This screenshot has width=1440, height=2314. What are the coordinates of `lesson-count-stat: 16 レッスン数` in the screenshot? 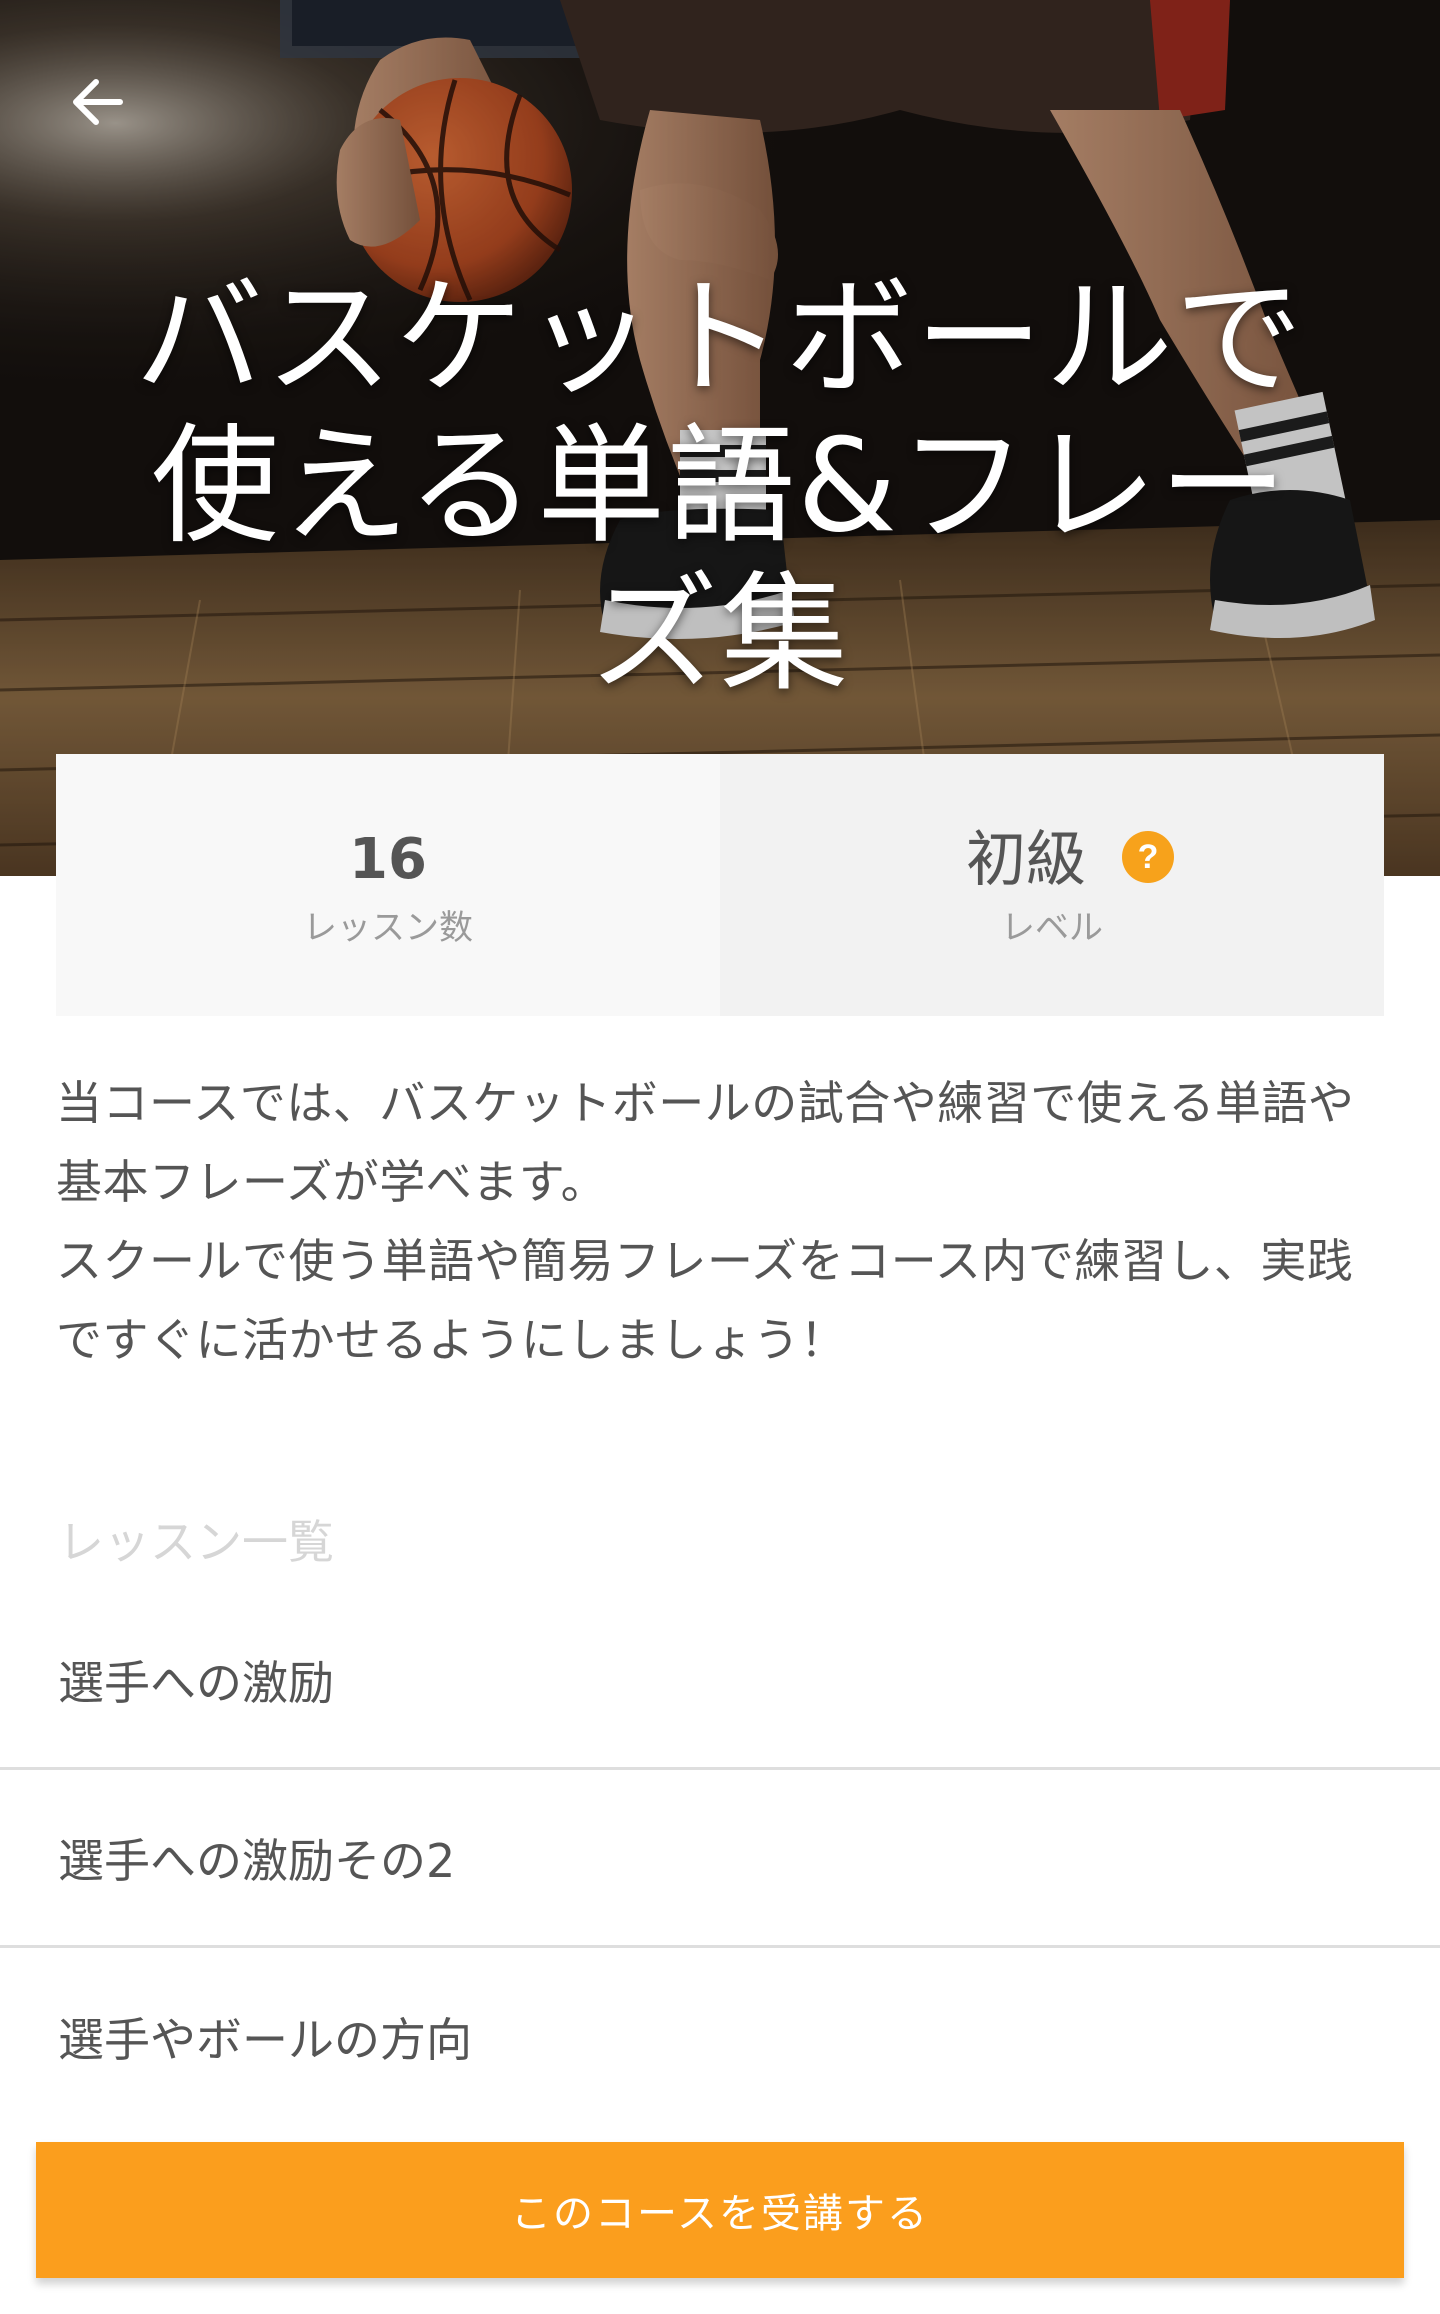 It's located at (388, 885).